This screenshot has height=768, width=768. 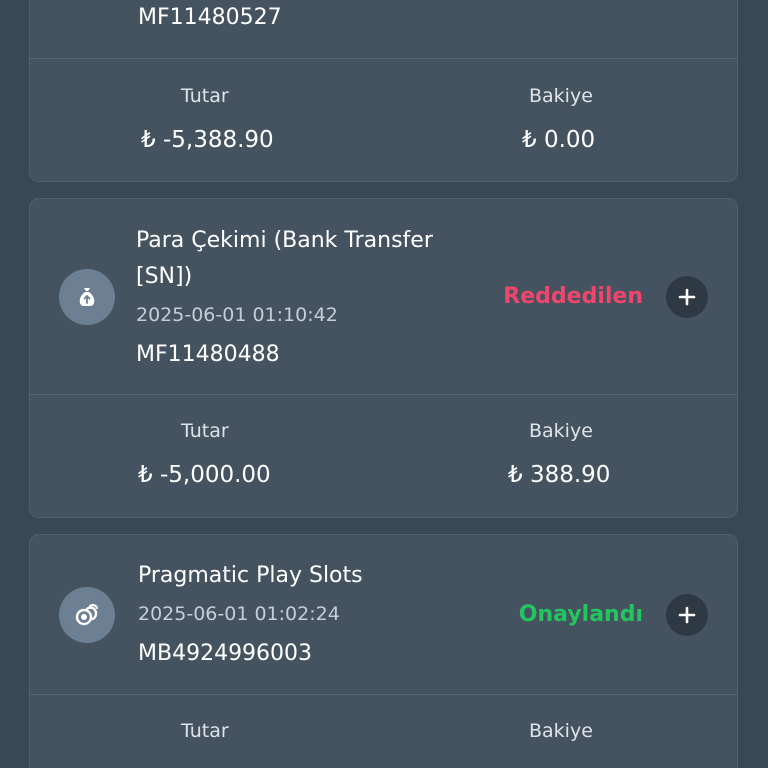 What do you see at coordinates (250, 575) in the screenshot?
I see `transaction-title: Pragmatic Play Slots` at bounding box center [250, 575].